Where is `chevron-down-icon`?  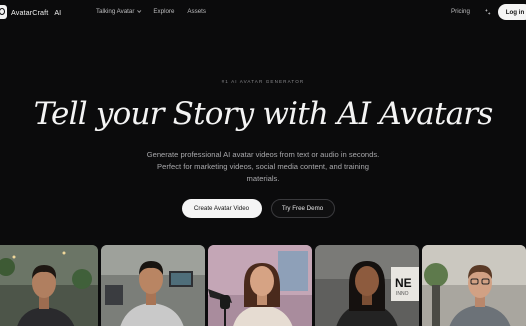 chevron-down-icon is located at coordinates (139, 10).